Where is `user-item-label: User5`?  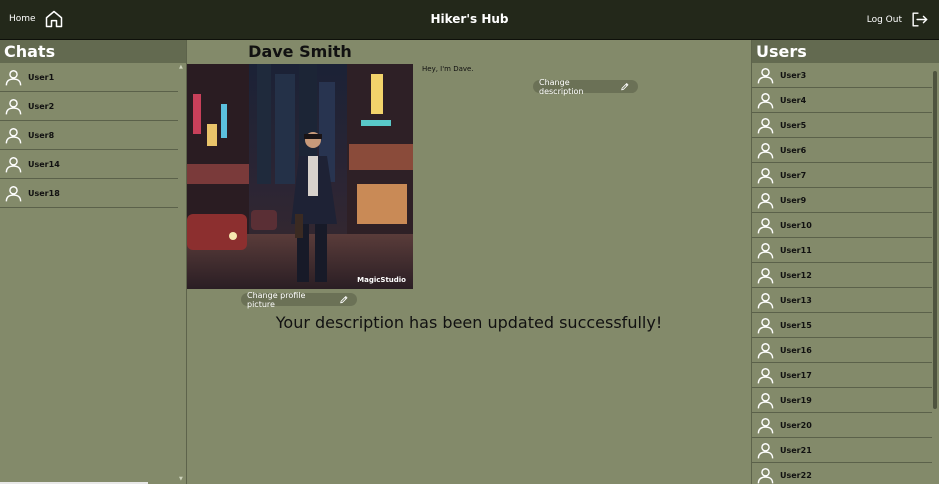
user-item-label: User5 is located at coordinates (793, 125).